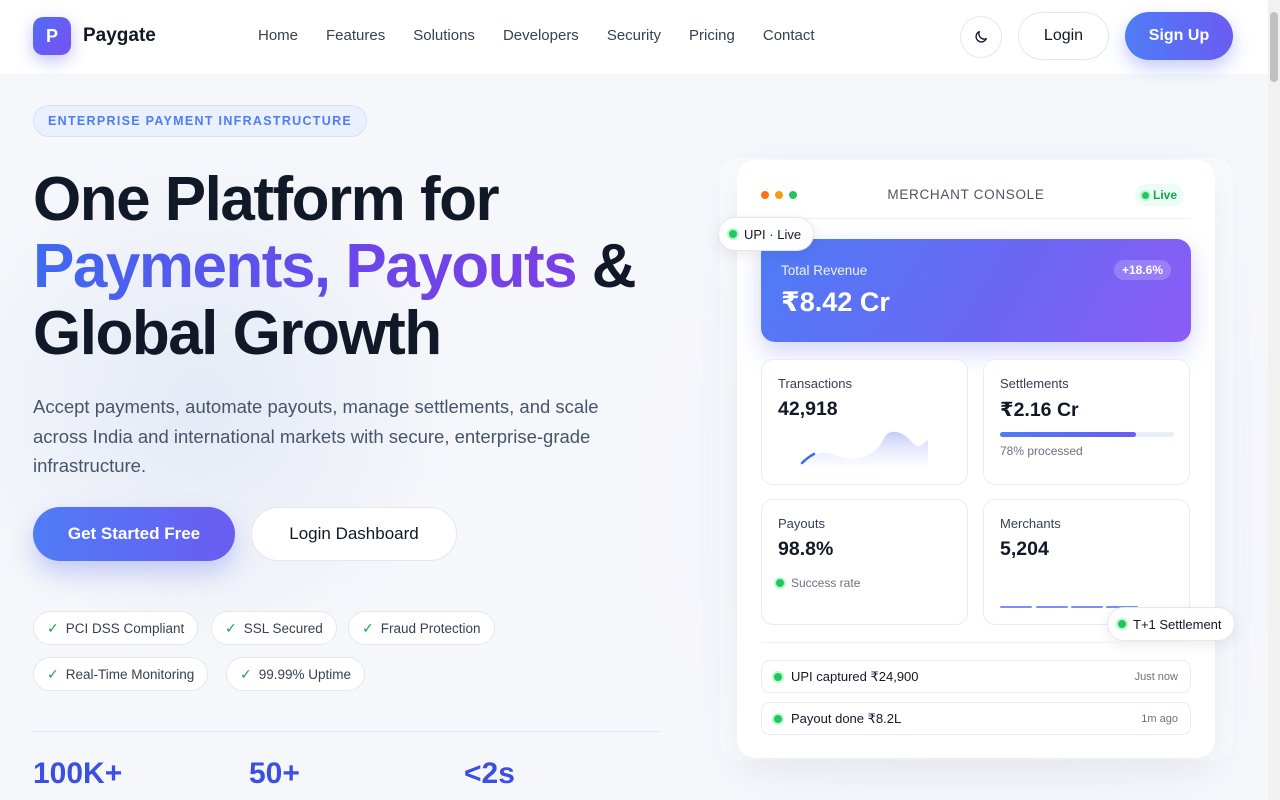 The image size is (1280, 800). I want to click on signup-button: Sign Up, so click(1179, 36).